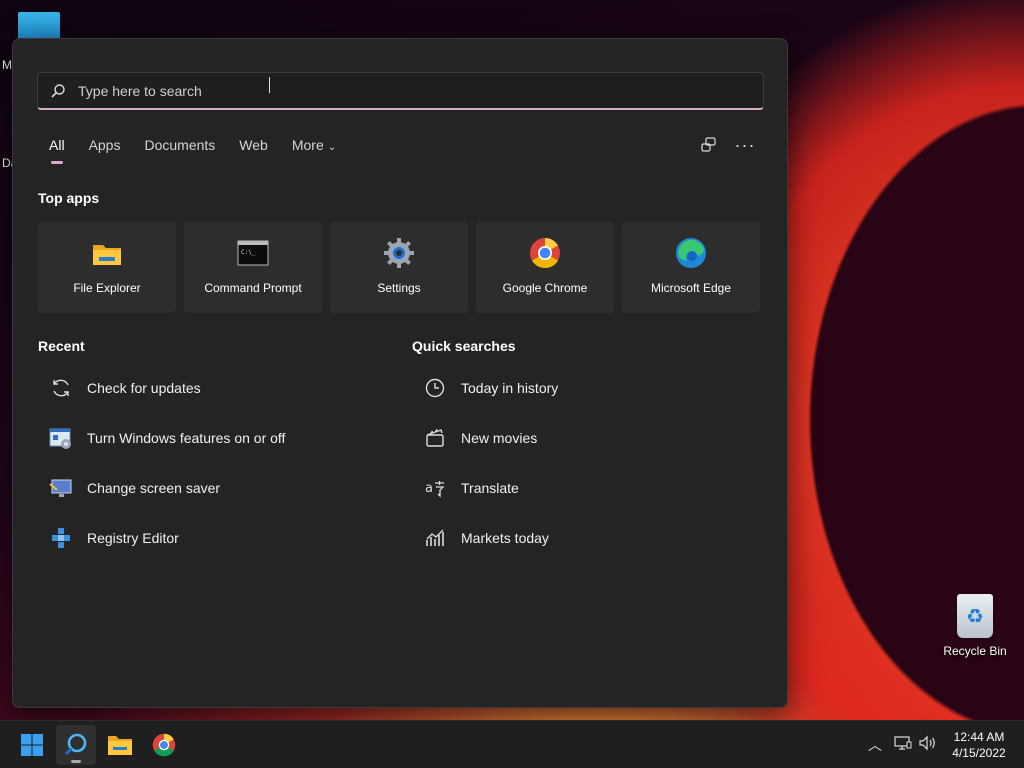  I want to click on taskbar-clock: 12:44 AM 4/15/2022, so click(979, 745).